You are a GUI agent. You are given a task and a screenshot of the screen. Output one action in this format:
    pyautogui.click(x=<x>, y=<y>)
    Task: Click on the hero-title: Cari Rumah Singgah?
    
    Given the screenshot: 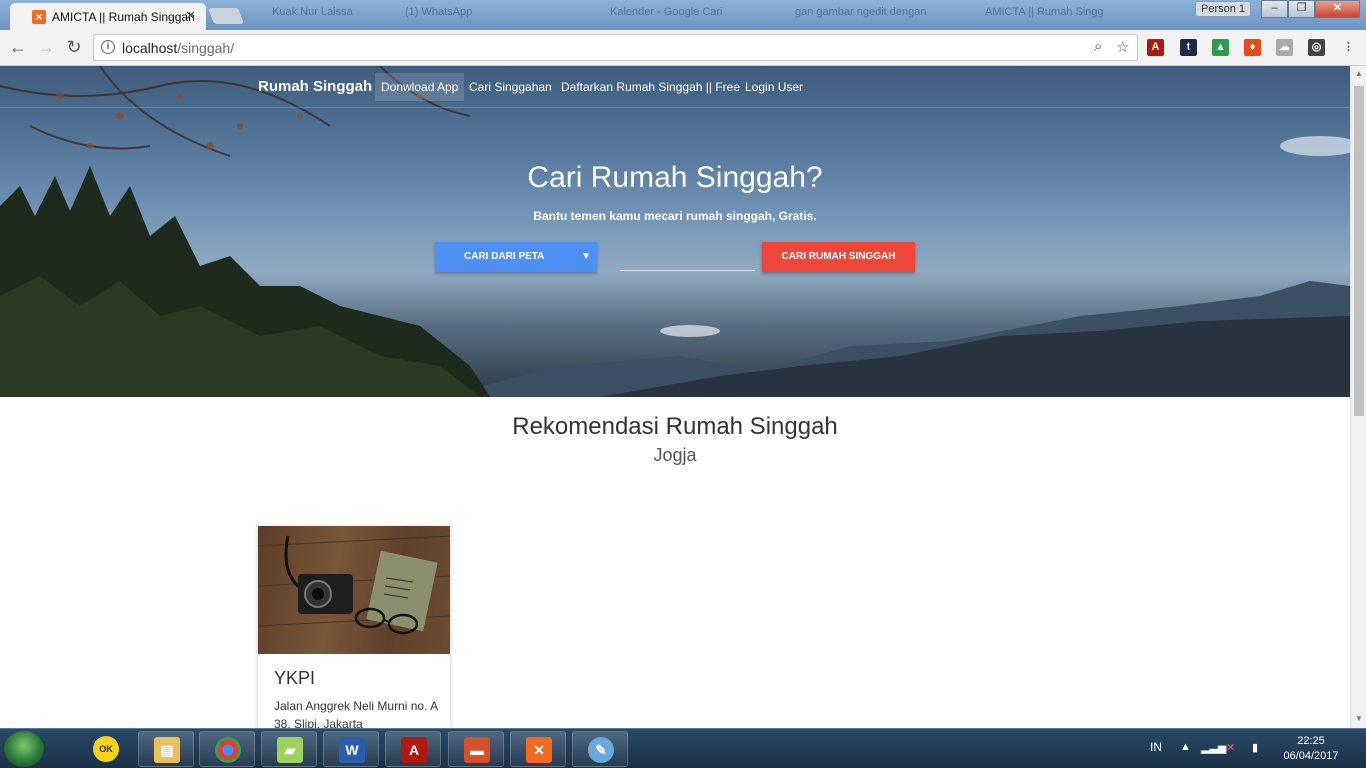 What is the action you would take?
    pyautogui.click(x=675, y=177)
    